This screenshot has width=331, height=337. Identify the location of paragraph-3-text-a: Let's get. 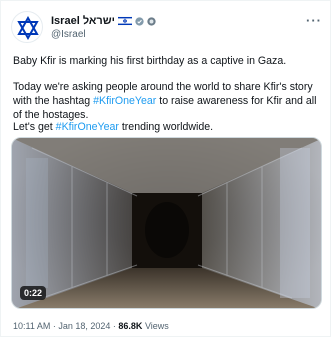
(34, 127).